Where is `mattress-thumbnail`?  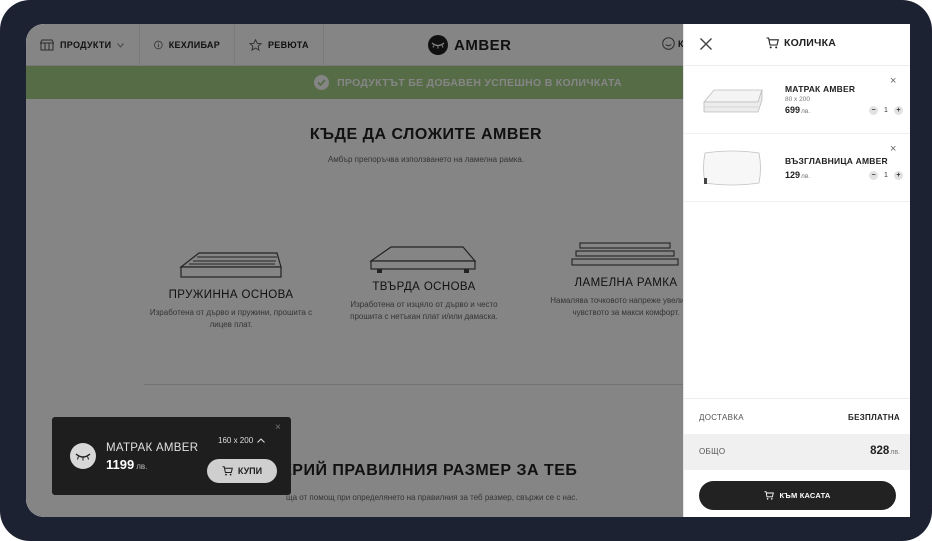
mattress-thumbnail is located at coordinates (733, 101).